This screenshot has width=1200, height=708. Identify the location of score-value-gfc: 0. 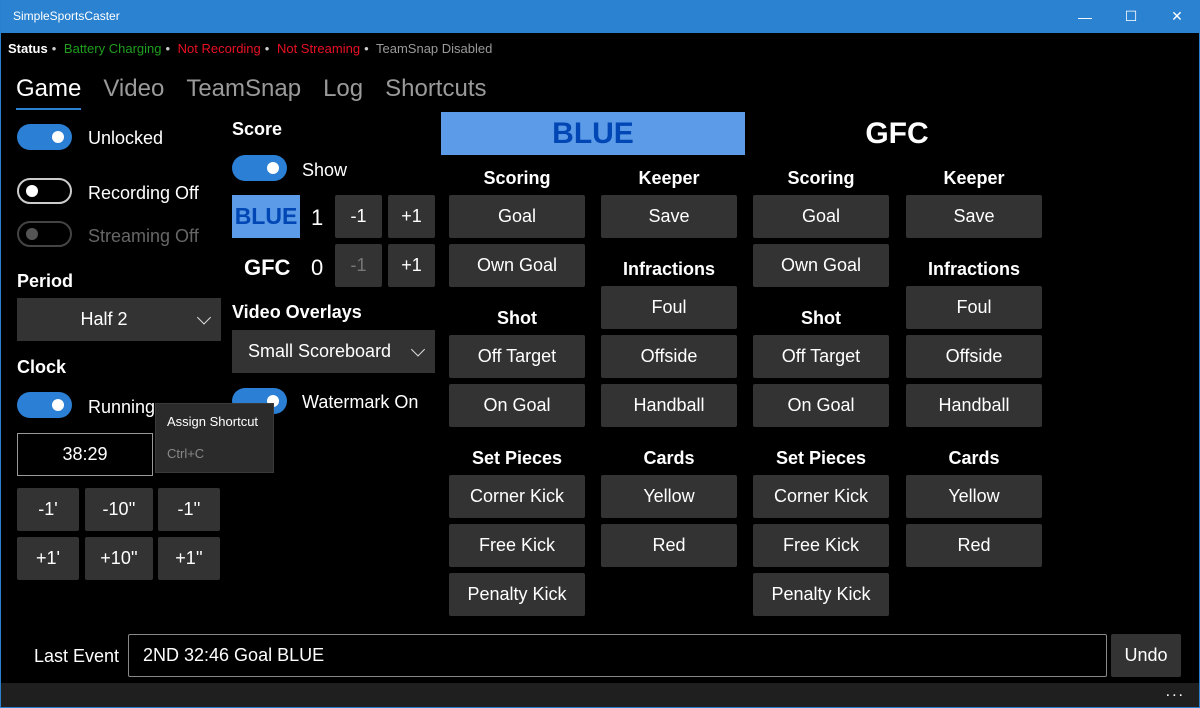
(317, 267).